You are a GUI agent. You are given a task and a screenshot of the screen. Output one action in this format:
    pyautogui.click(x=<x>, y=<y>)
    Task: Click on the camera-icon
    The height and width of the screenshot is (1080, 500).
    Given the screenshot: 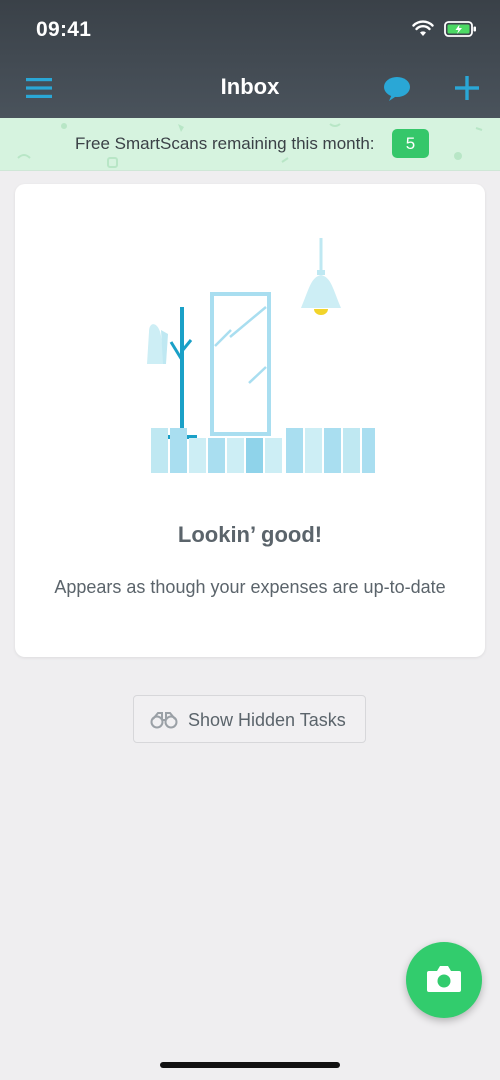 What is the action you would take?
    pyautogui.click(x=444, y=979)
    